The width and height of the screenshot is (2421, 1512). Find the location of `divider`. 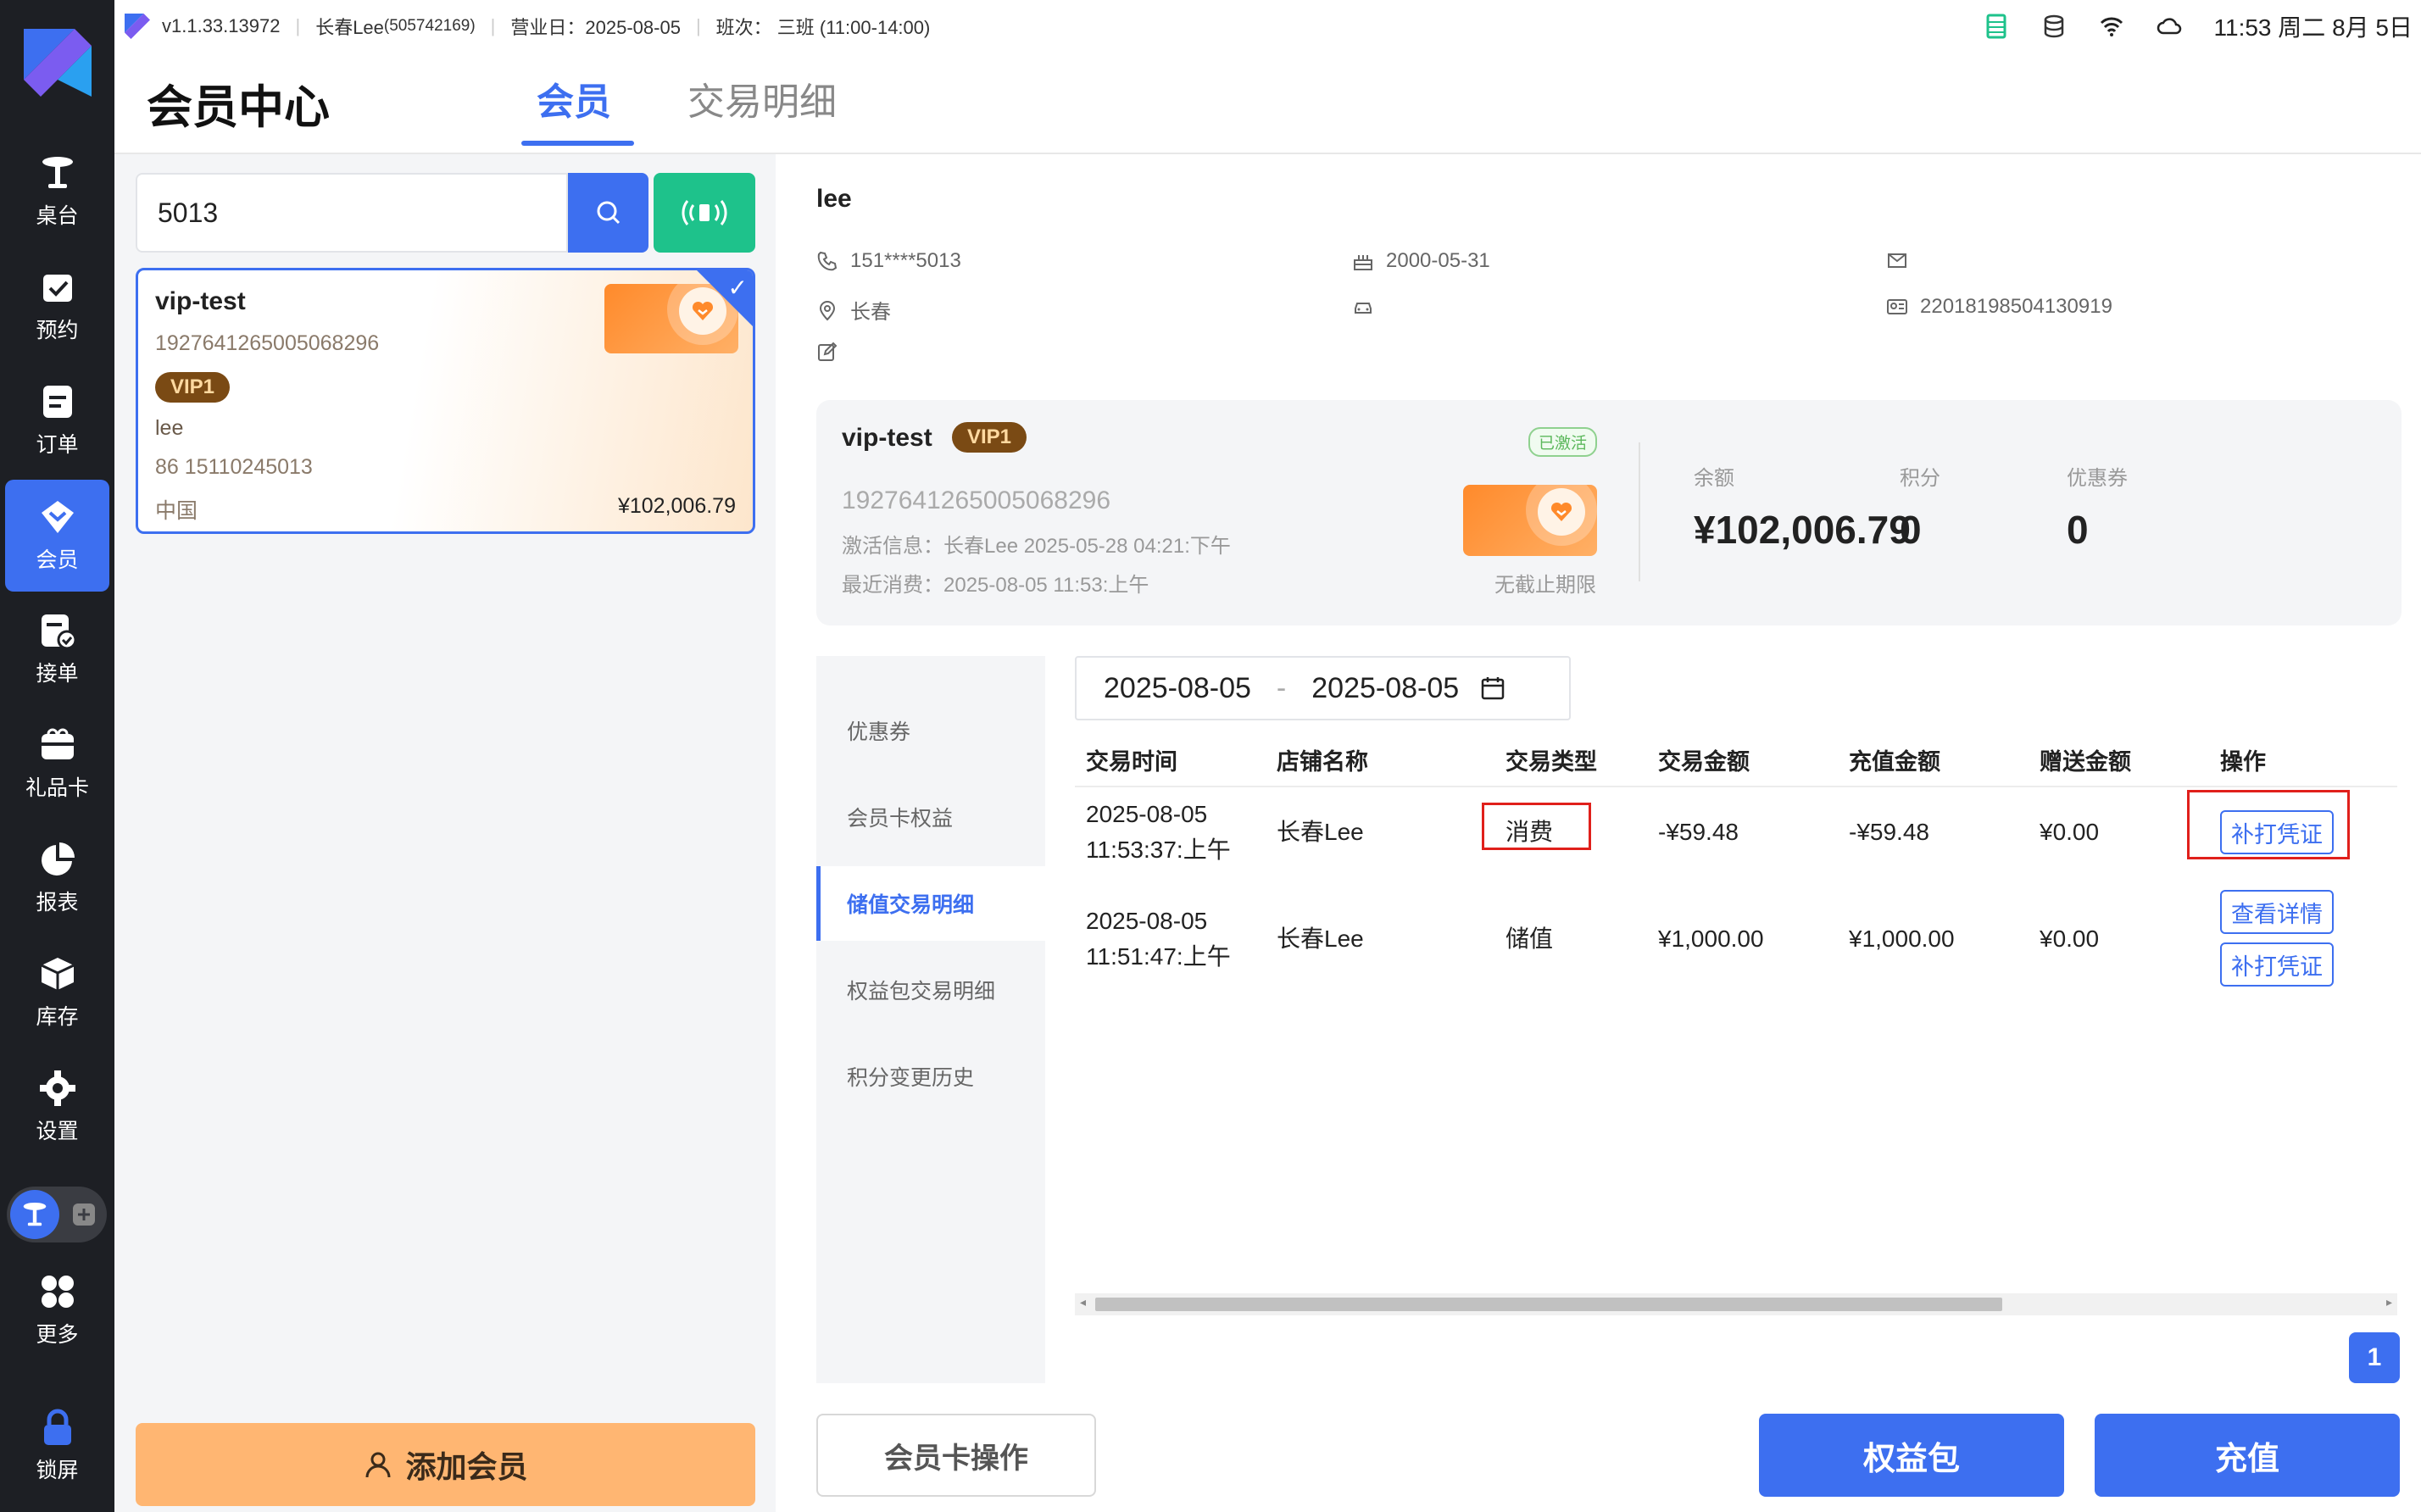

divider is located at coordinates (1639, 511).